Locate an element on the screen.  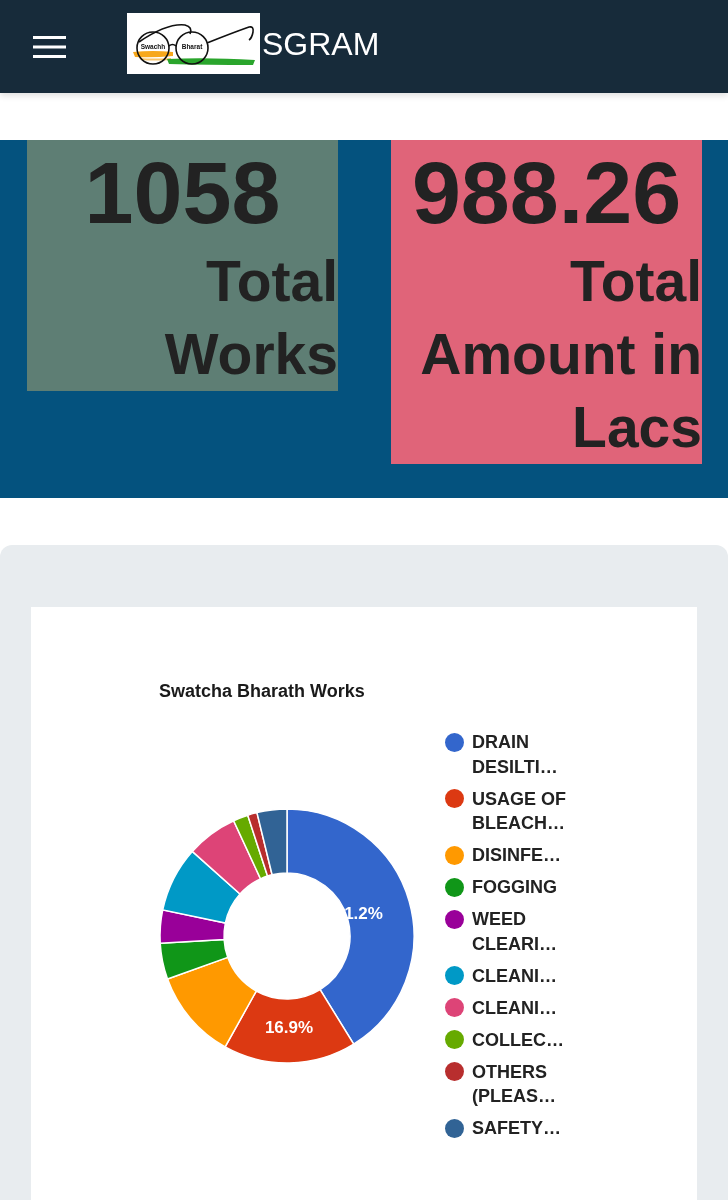
slice-label: 16.9% is located at coordinates (289, 1028).